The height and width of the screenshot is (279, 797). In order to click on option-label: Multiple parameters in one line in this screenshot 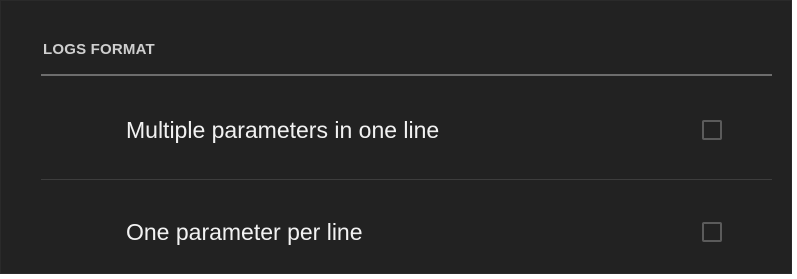, I will do `click(283, 130)`.